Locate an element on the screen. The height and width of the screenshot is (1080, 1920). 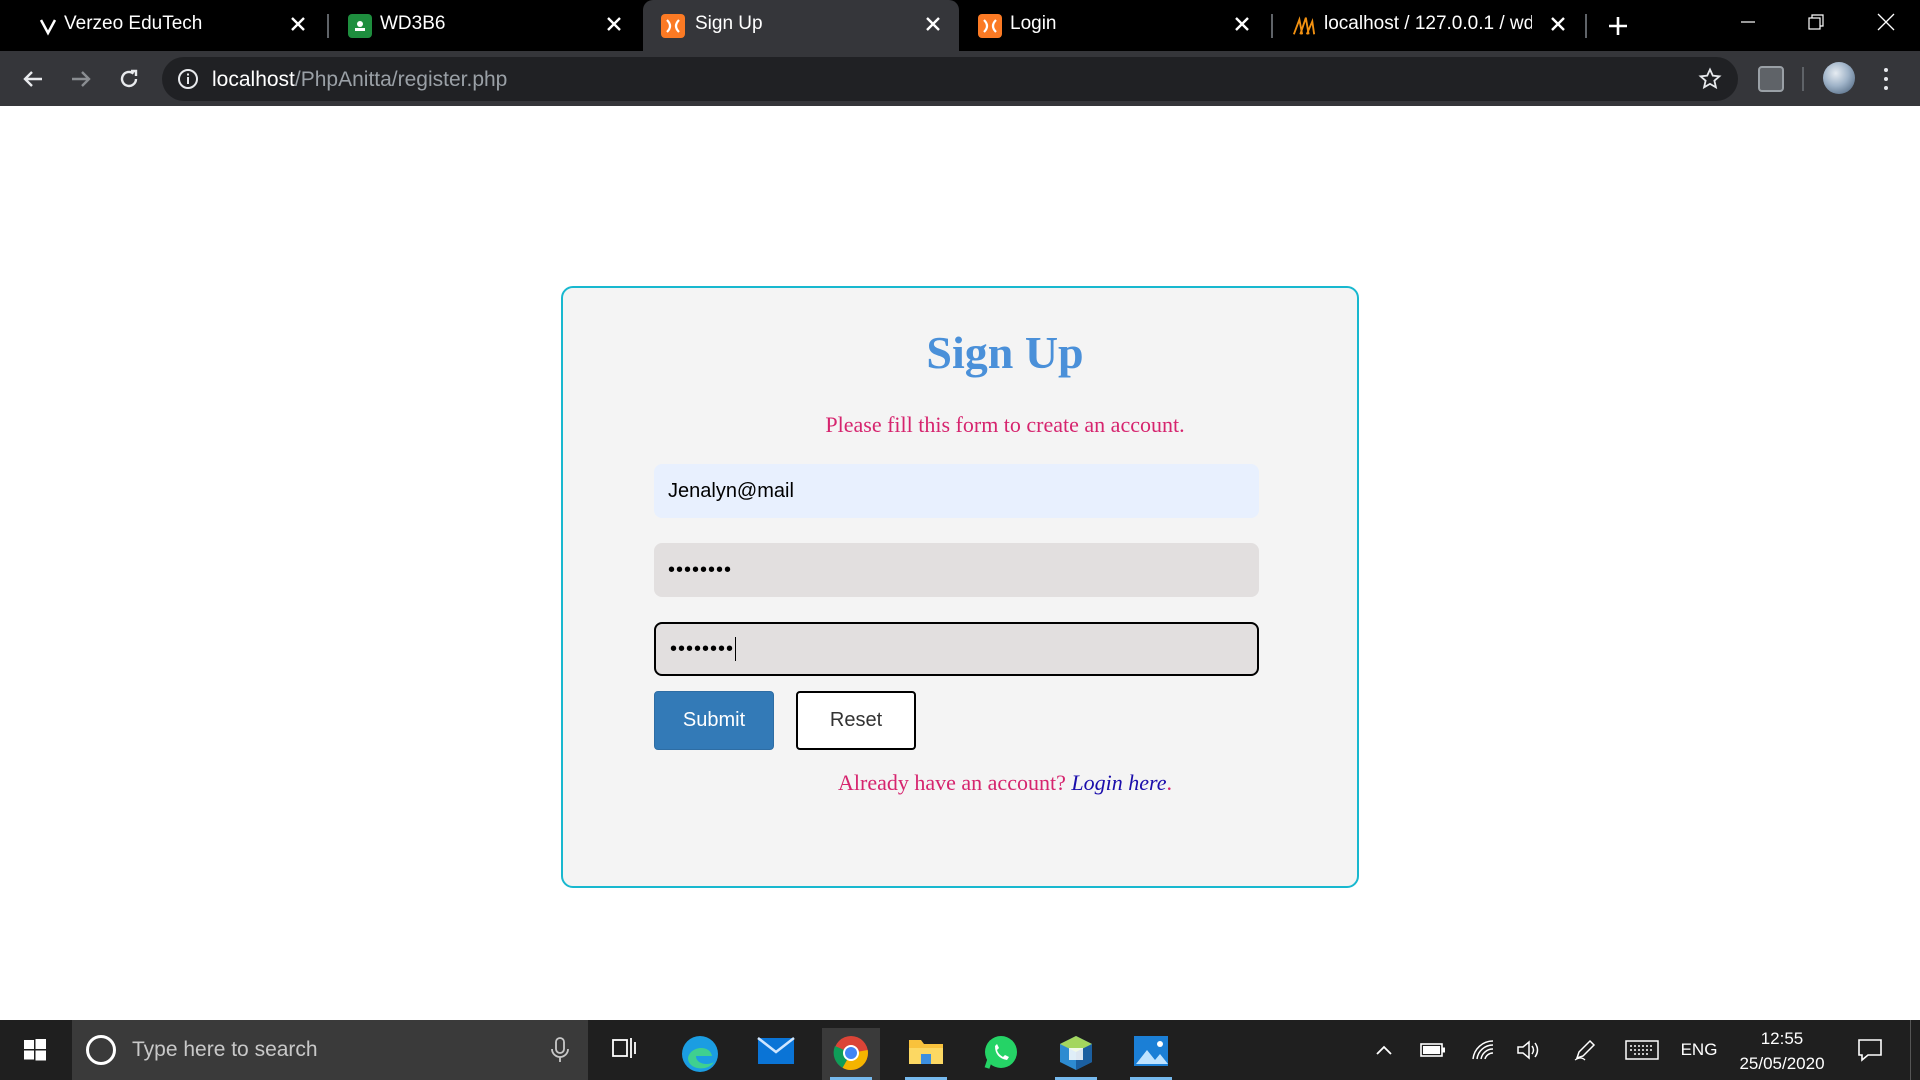
tab-login: Login is located at coordinates (1114, 25).